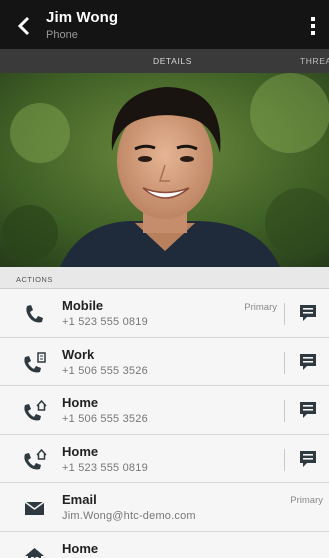 This screenshot has height=558, width=329. What do you see at coordinates (172, 61) in the screenshot?
I see `tab-details: DETAILS` at bounding box center [172, 61].